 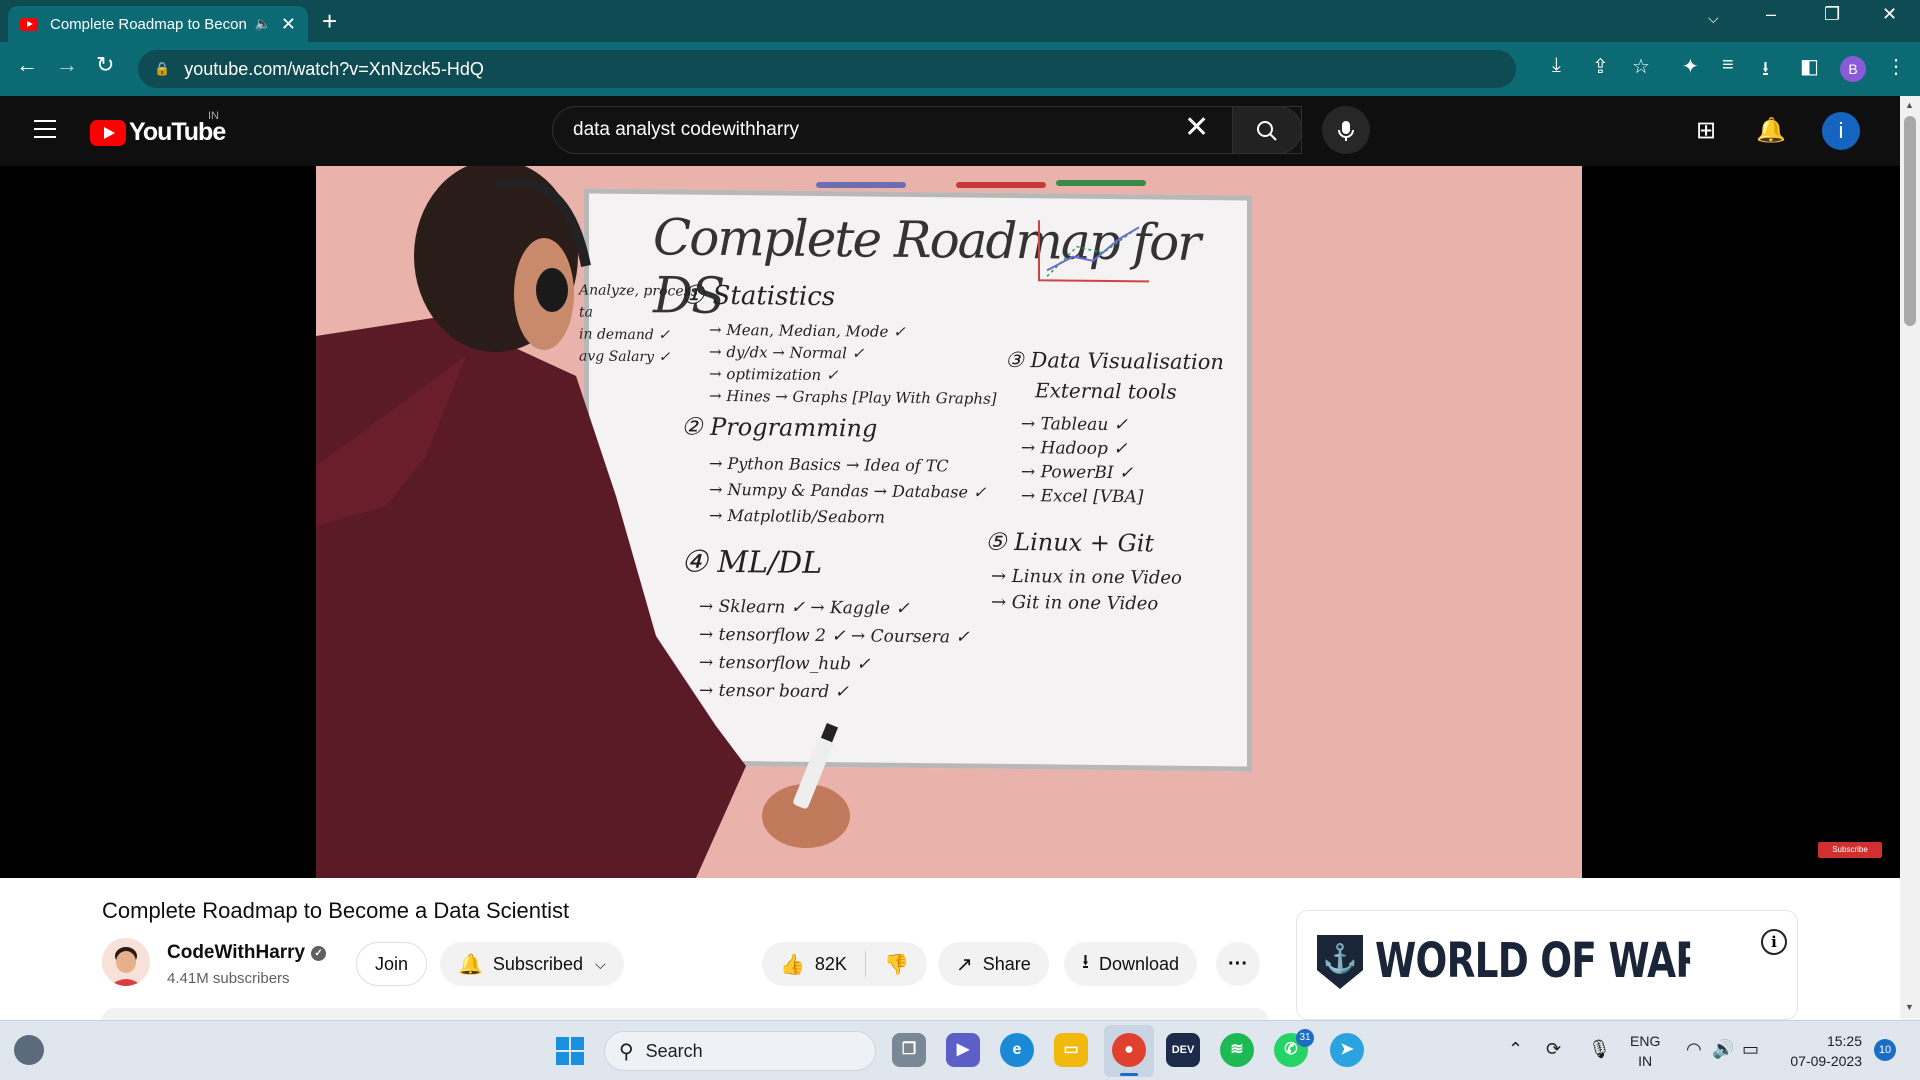 What do you see at coordinates (329, 21) in the screenshot?
I see `new-tab-button: +` at bounding box center [329, 21].